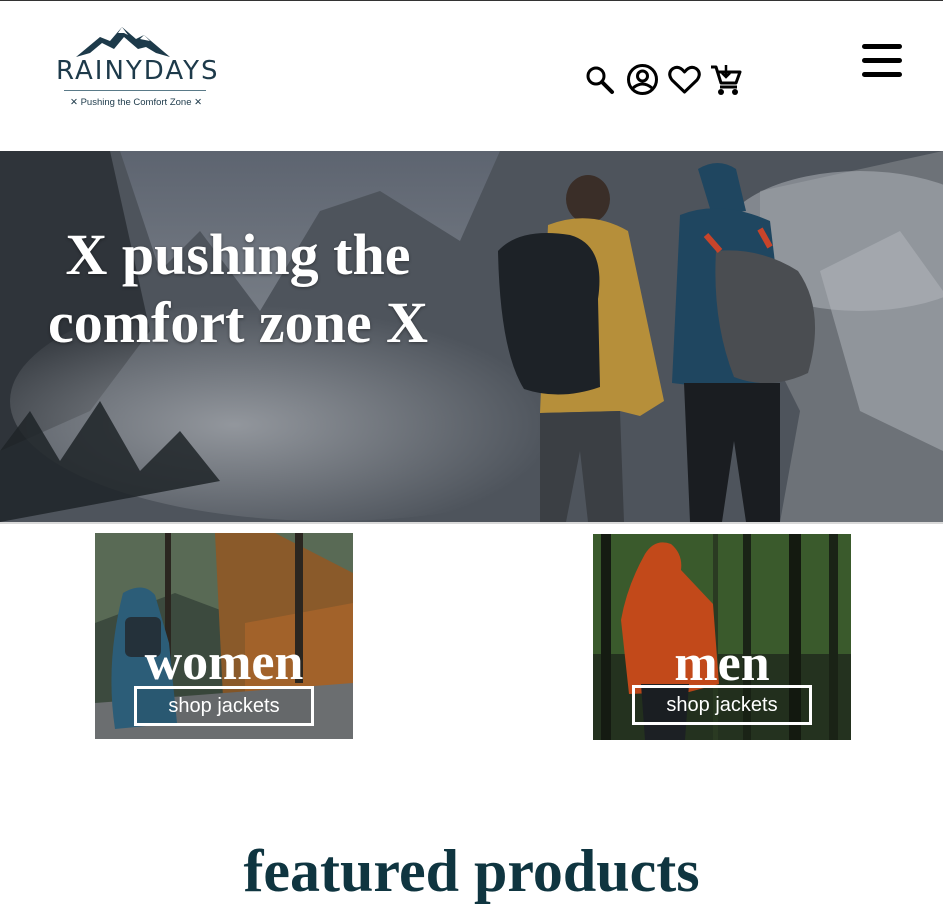 The height and width of the screenshot is (913, 943). I want to click on logo-divider, so click(135, 90).